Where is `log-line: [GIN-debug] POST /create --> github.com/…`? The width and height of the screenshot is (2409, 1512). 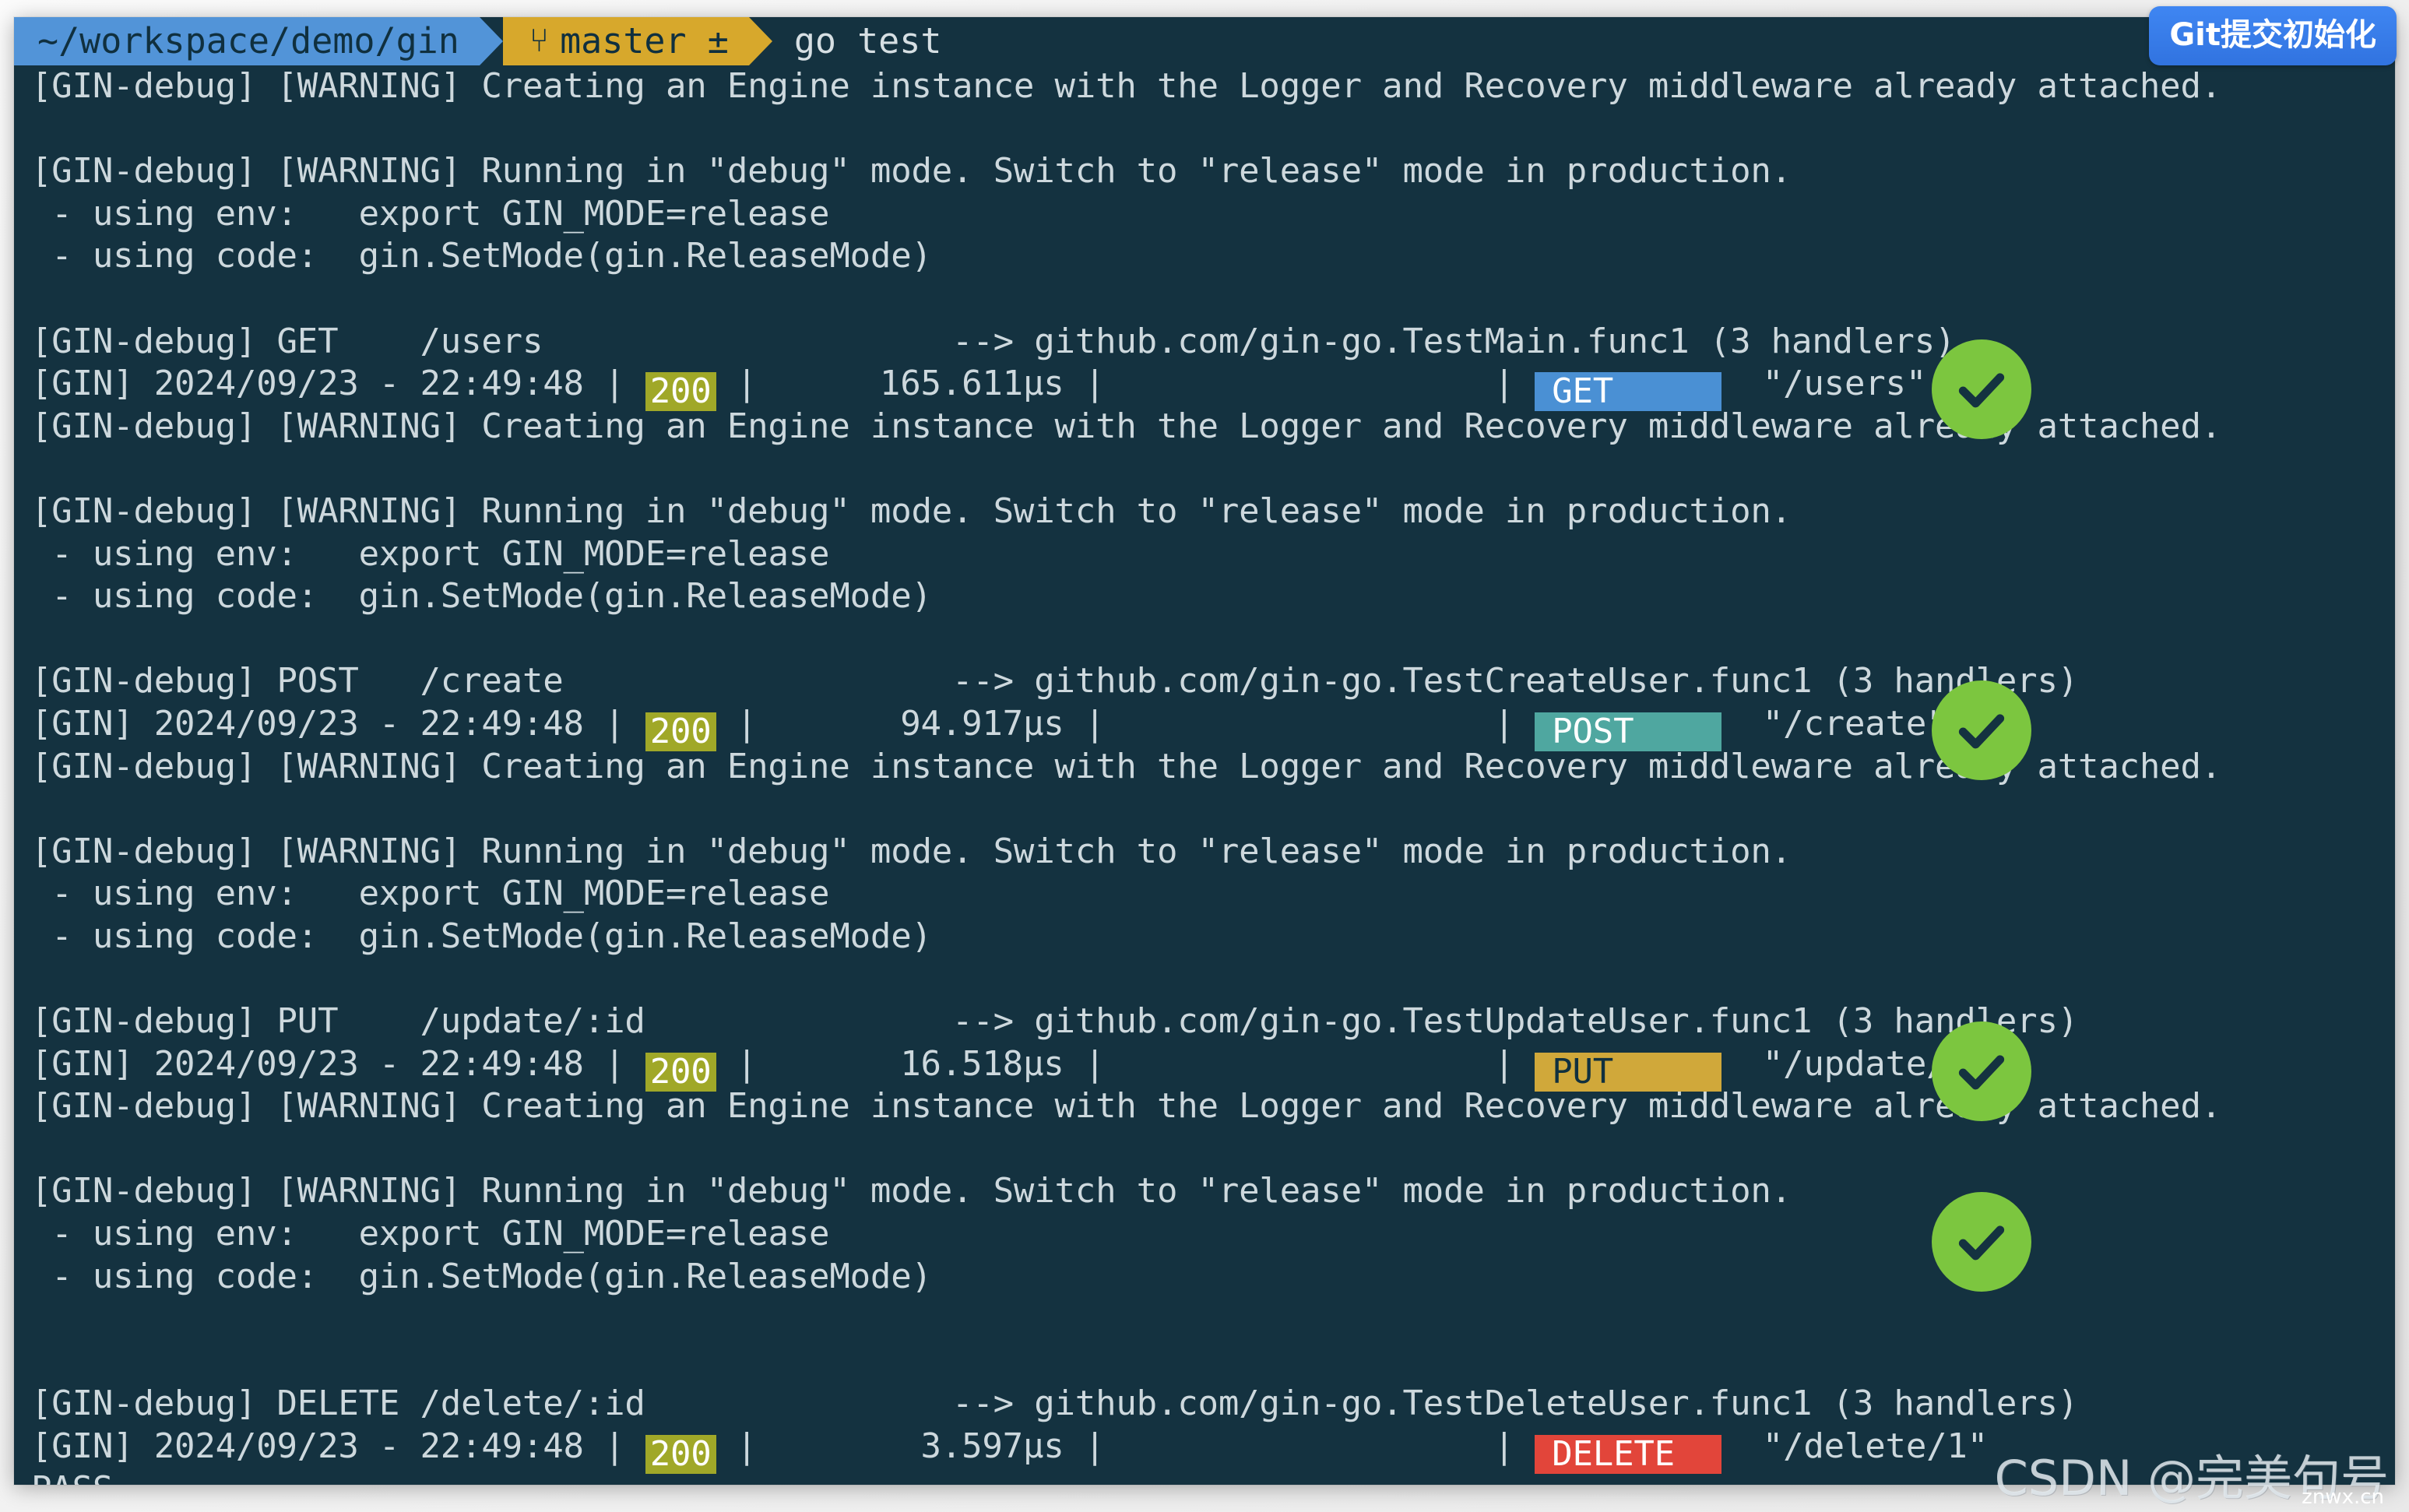 log-line: [GIN-debug] POST /create --> github.com/… is located at coordinates (1055, 681).